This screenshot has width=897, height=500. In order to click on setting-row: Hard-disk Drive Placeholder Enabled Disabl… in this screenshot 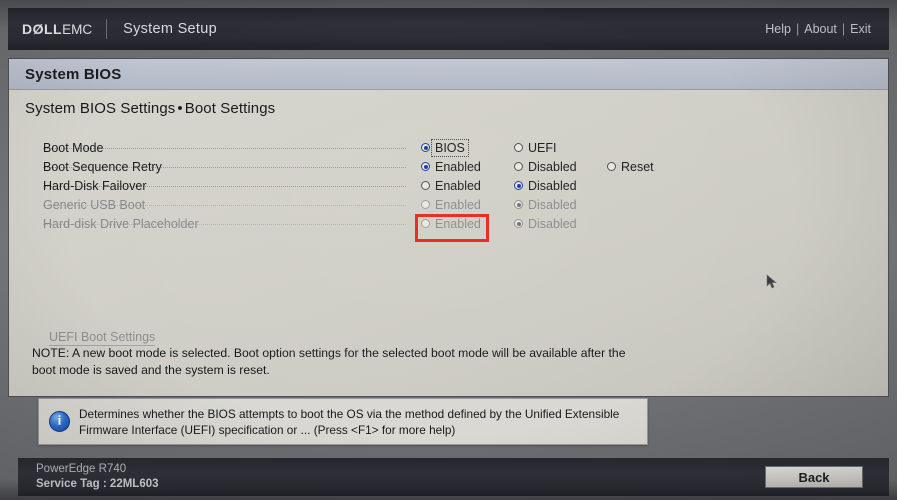, I will do `click(448, 223)`.